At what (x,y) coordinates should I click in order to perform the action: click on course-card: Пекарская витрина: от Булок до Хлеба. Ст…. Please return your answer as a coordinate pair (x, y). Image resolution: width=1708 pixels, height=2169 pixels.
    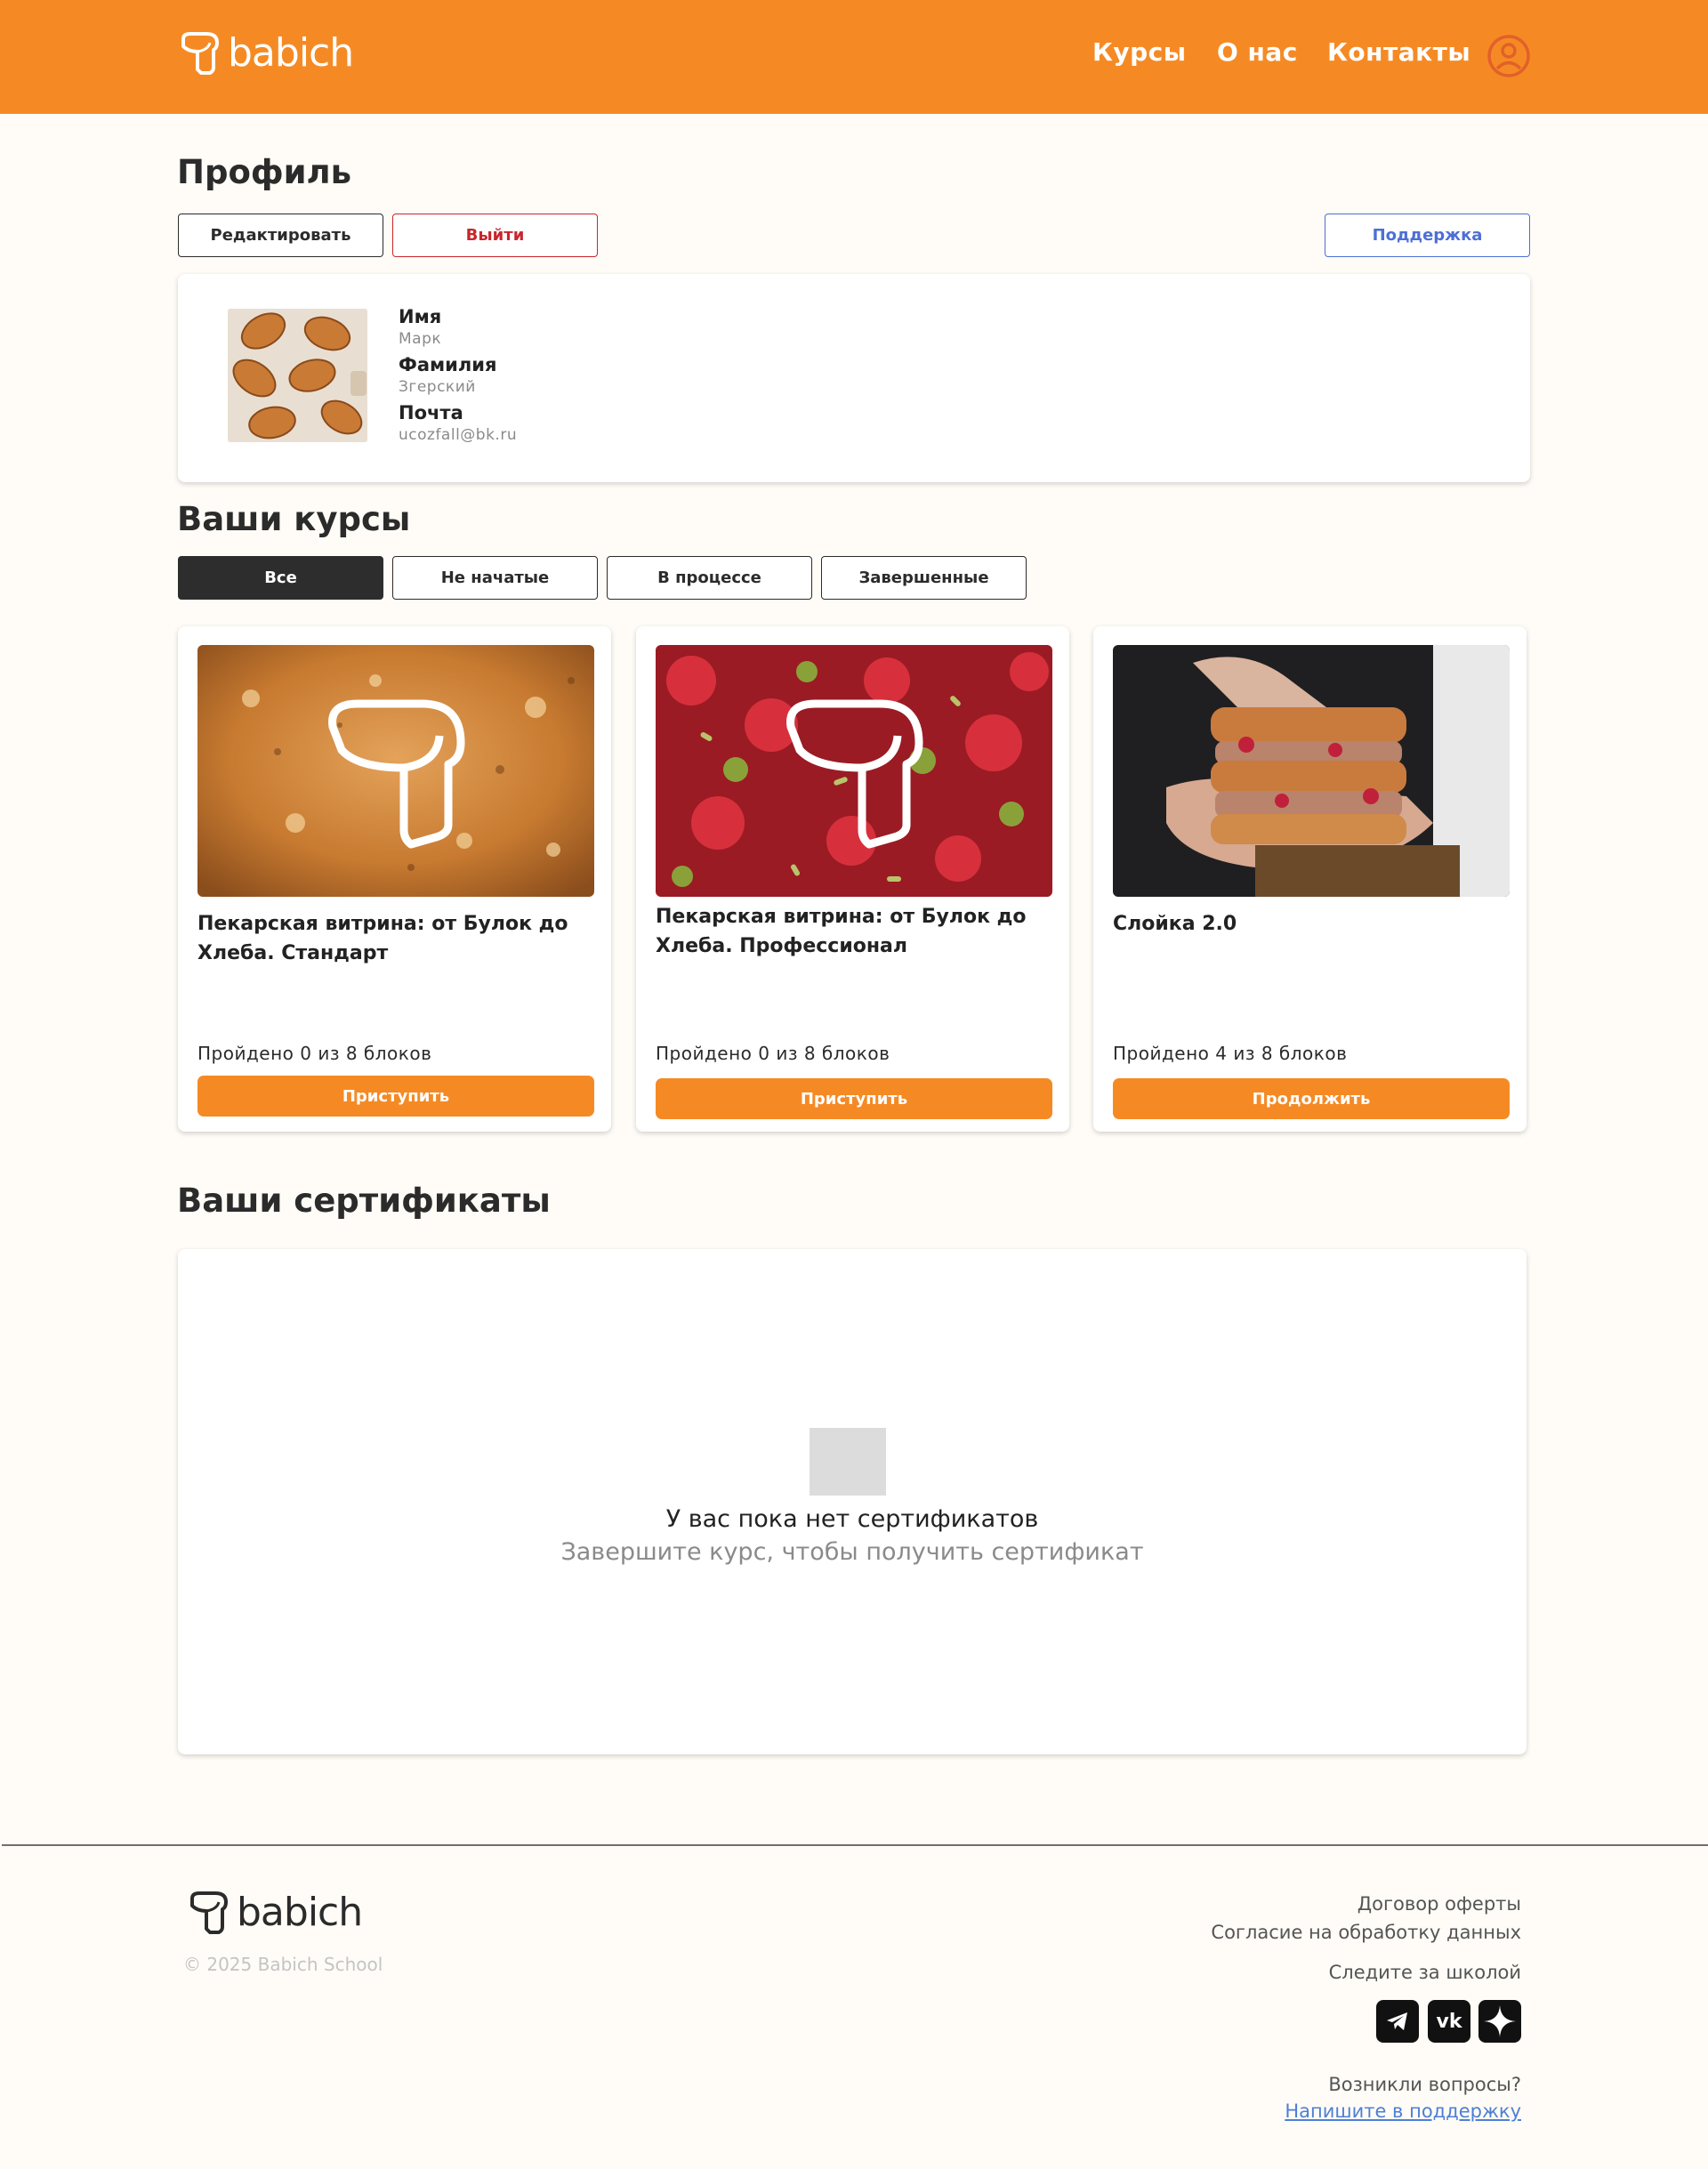
    Looking at the image, I should click on (394, 879).